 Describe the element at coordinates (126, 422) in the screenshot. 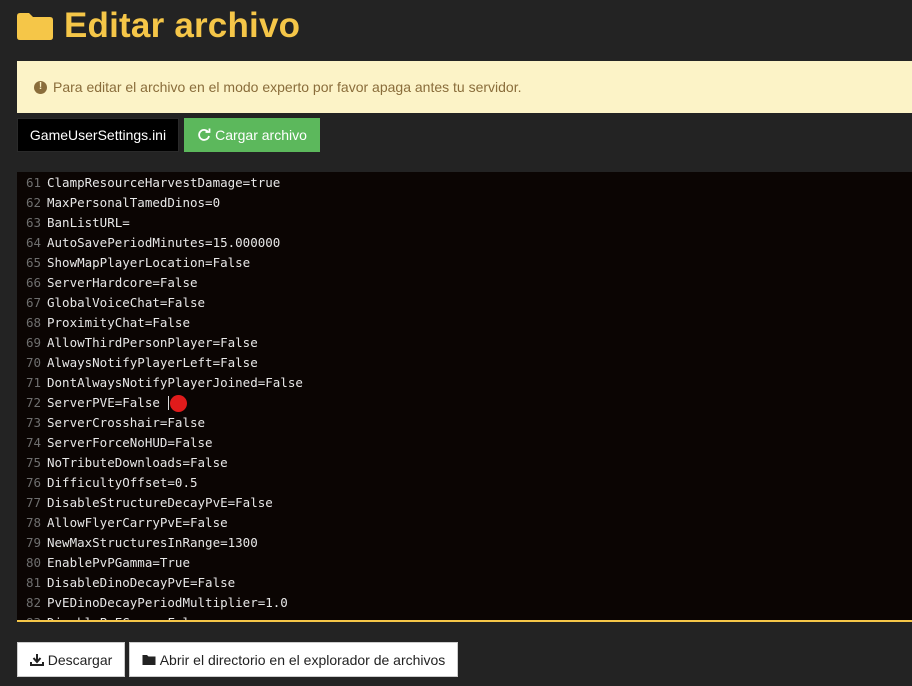

I see `line-text: ServerCrosshair=False` at that location.